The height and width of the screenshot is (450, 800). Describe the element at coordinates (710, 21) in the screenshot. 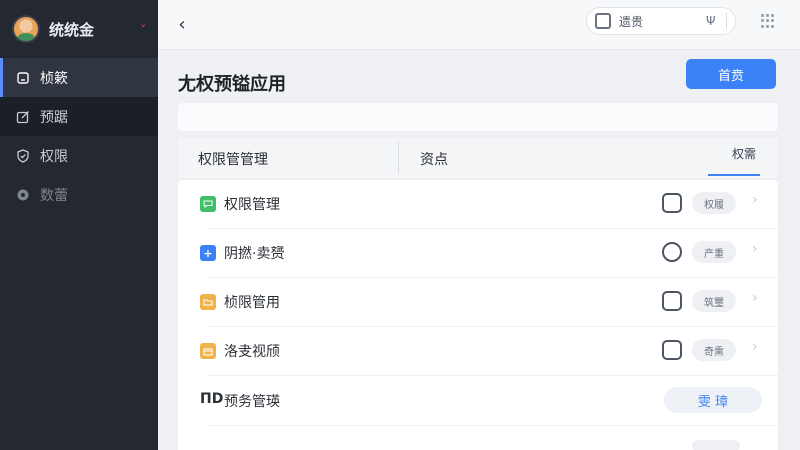

I see `mic-icon: Ψ` at that location.